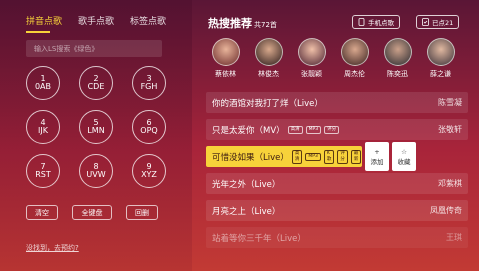 The width and height of the screenshot is (479, 271). Describe the element at coordinates (96, 174) in the screenshot. I see `key-letters: UVW` at that location.